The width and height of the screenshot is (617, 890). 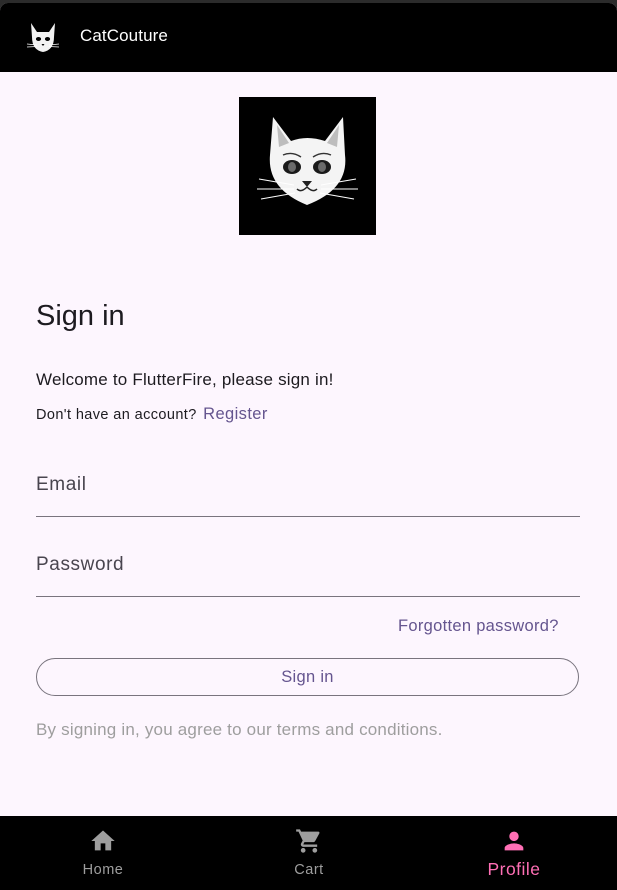 I want to click on password-input, so click(x=308, y=568).